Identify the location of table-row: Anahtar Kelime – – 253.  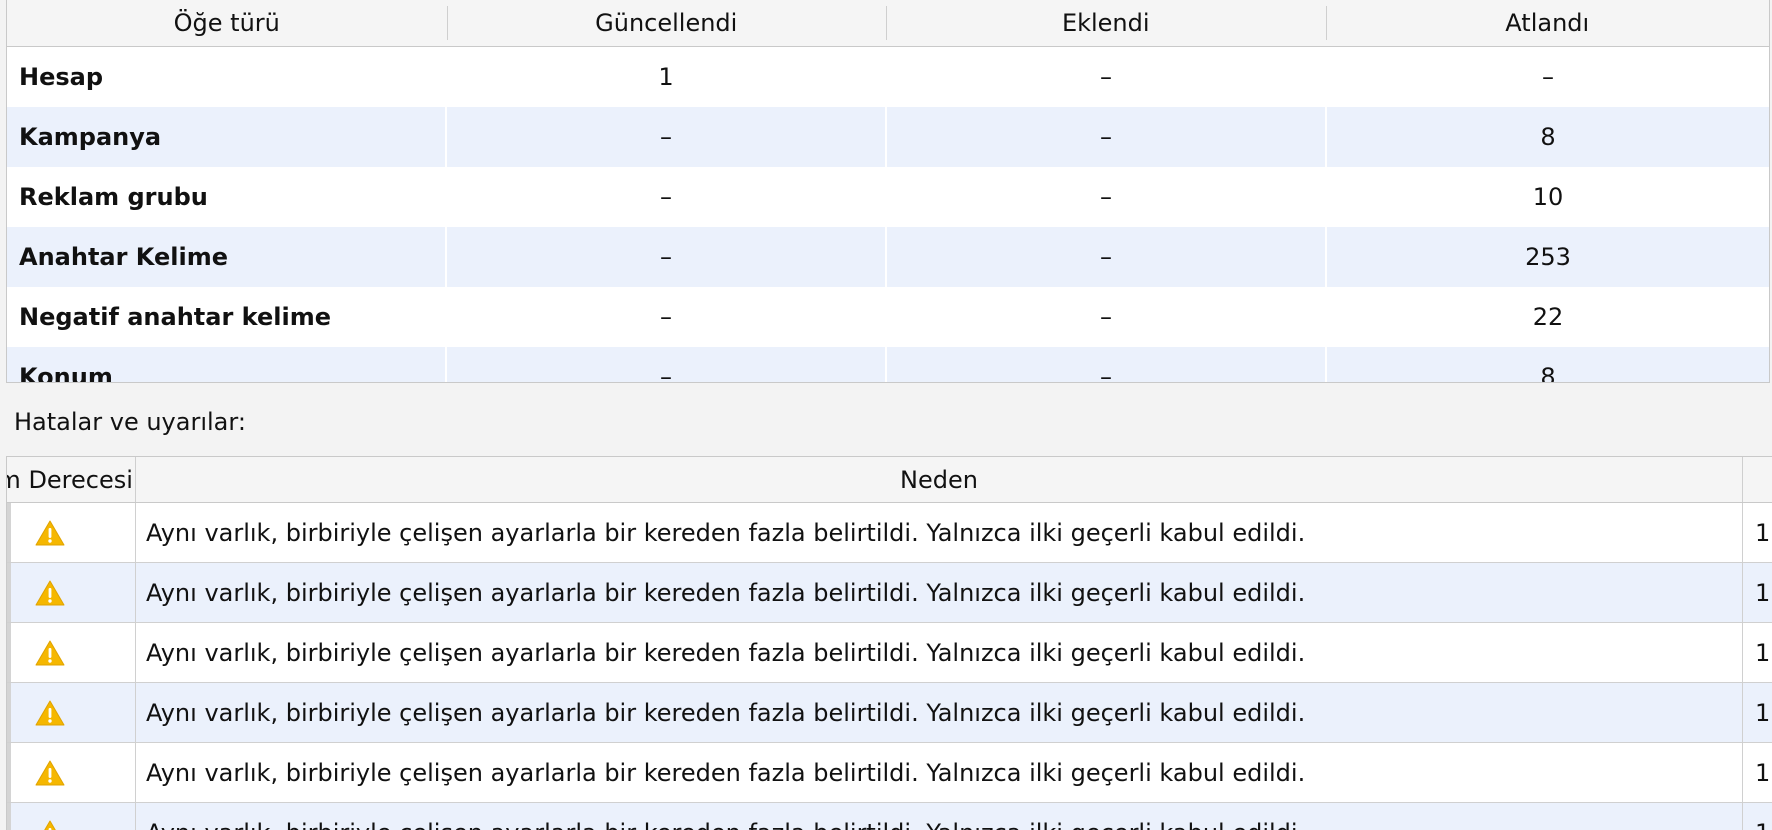
(888, 257).